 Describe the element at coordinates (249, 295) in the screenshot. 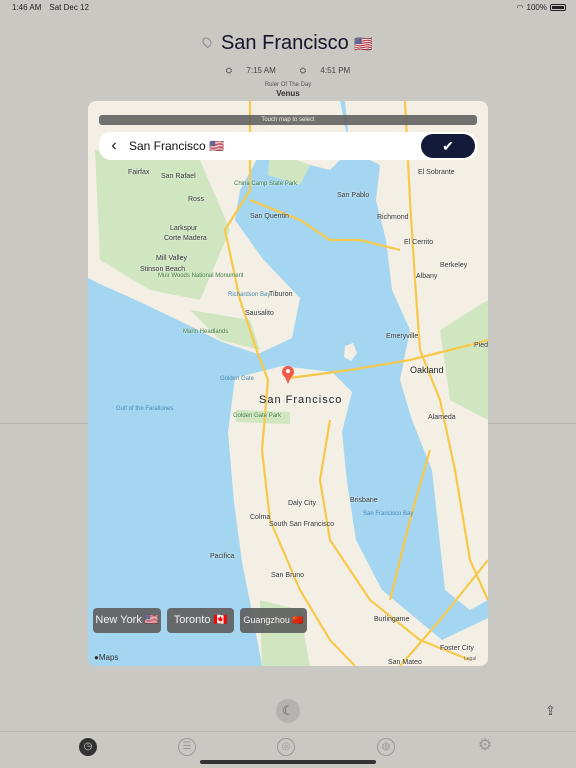

I see `map-label: Richardson Bay` at that location.